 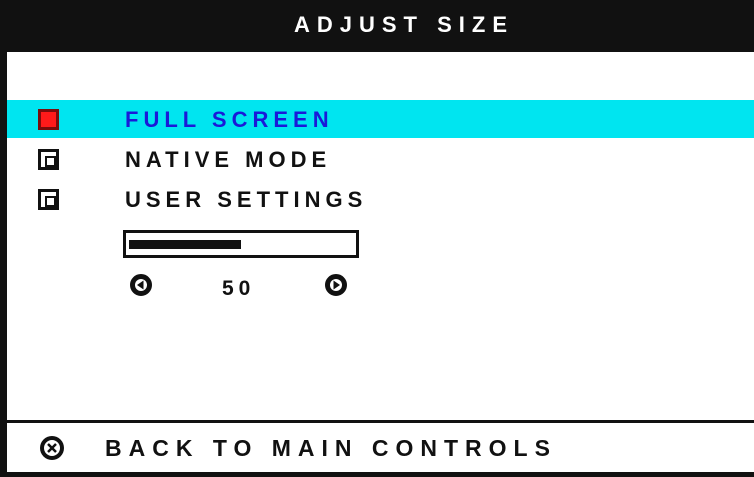 What do you see at coordinates (380, 199) in the screenshot?
I see `menu-item-user-settings: USER SETTINGS` at bounding box center [380, 199].